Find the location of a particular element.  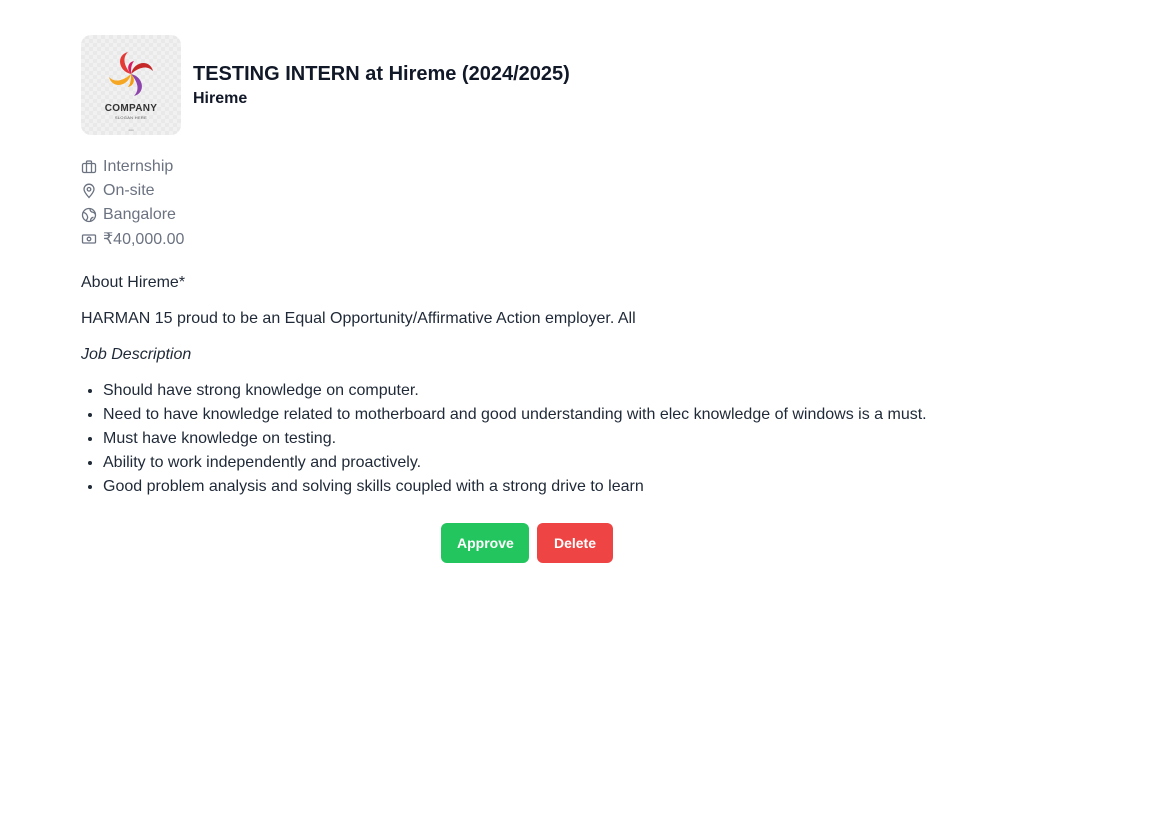

company-logo: COMPANY SLOGAN HERE ▪▪▪▪▪ is located at coordinates (131, 85).